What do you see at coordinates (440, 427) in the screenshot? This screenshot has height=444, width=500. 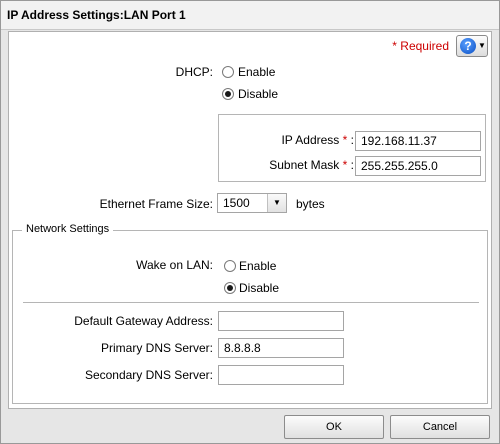 I see `cancel-button: Cancel` at bounding box center [440, 427].